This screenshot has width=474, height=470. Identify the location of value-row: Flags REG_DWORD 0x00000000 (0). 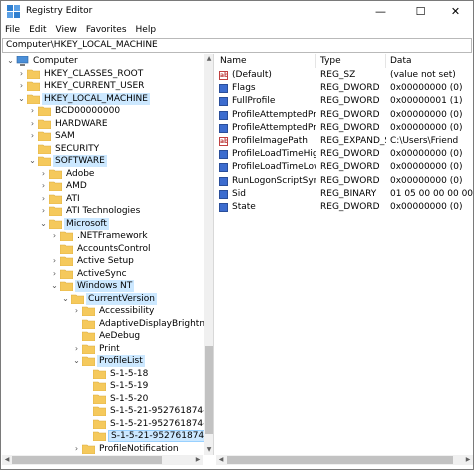
(344, 88).